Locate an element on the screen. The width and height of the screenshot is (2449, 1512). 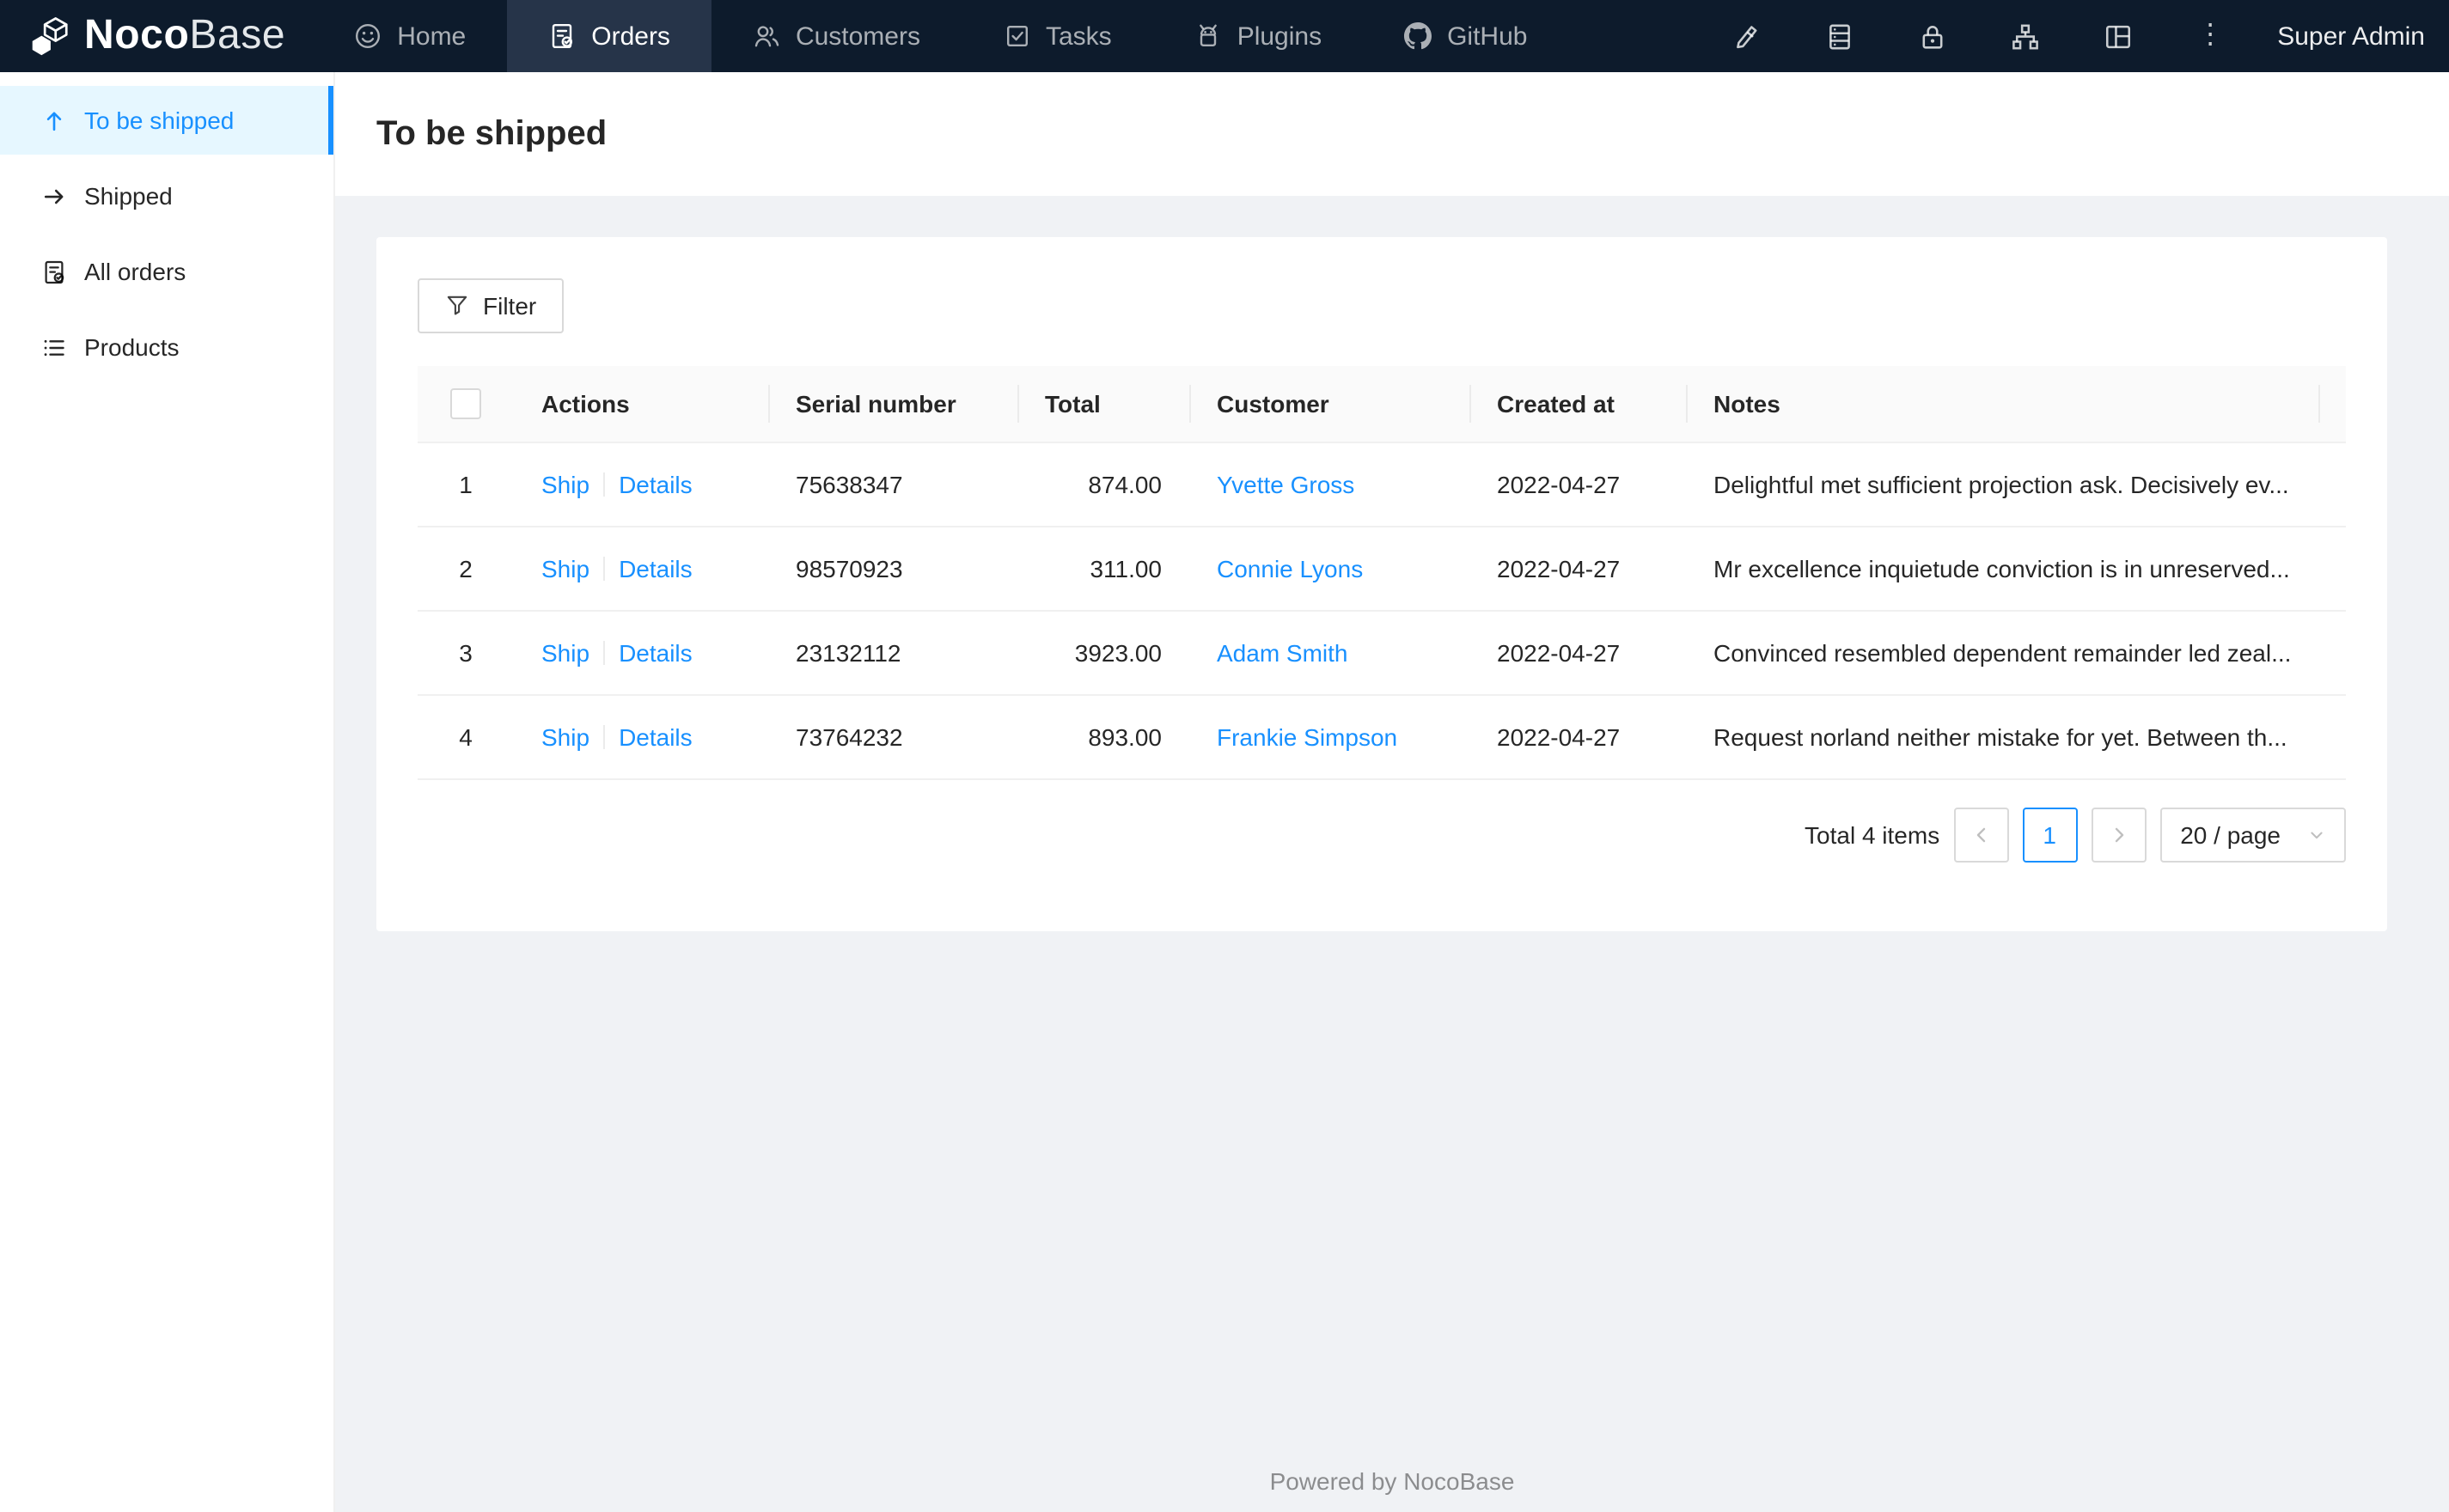
nav-item-github: GitHub is located at coordinates (1465, 36).